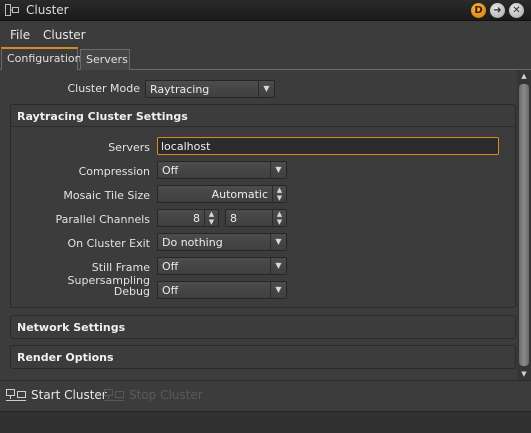 The image size is (531, 433). I want to click on cluster-mode-label: Cluster Mode, so click(103, 88).